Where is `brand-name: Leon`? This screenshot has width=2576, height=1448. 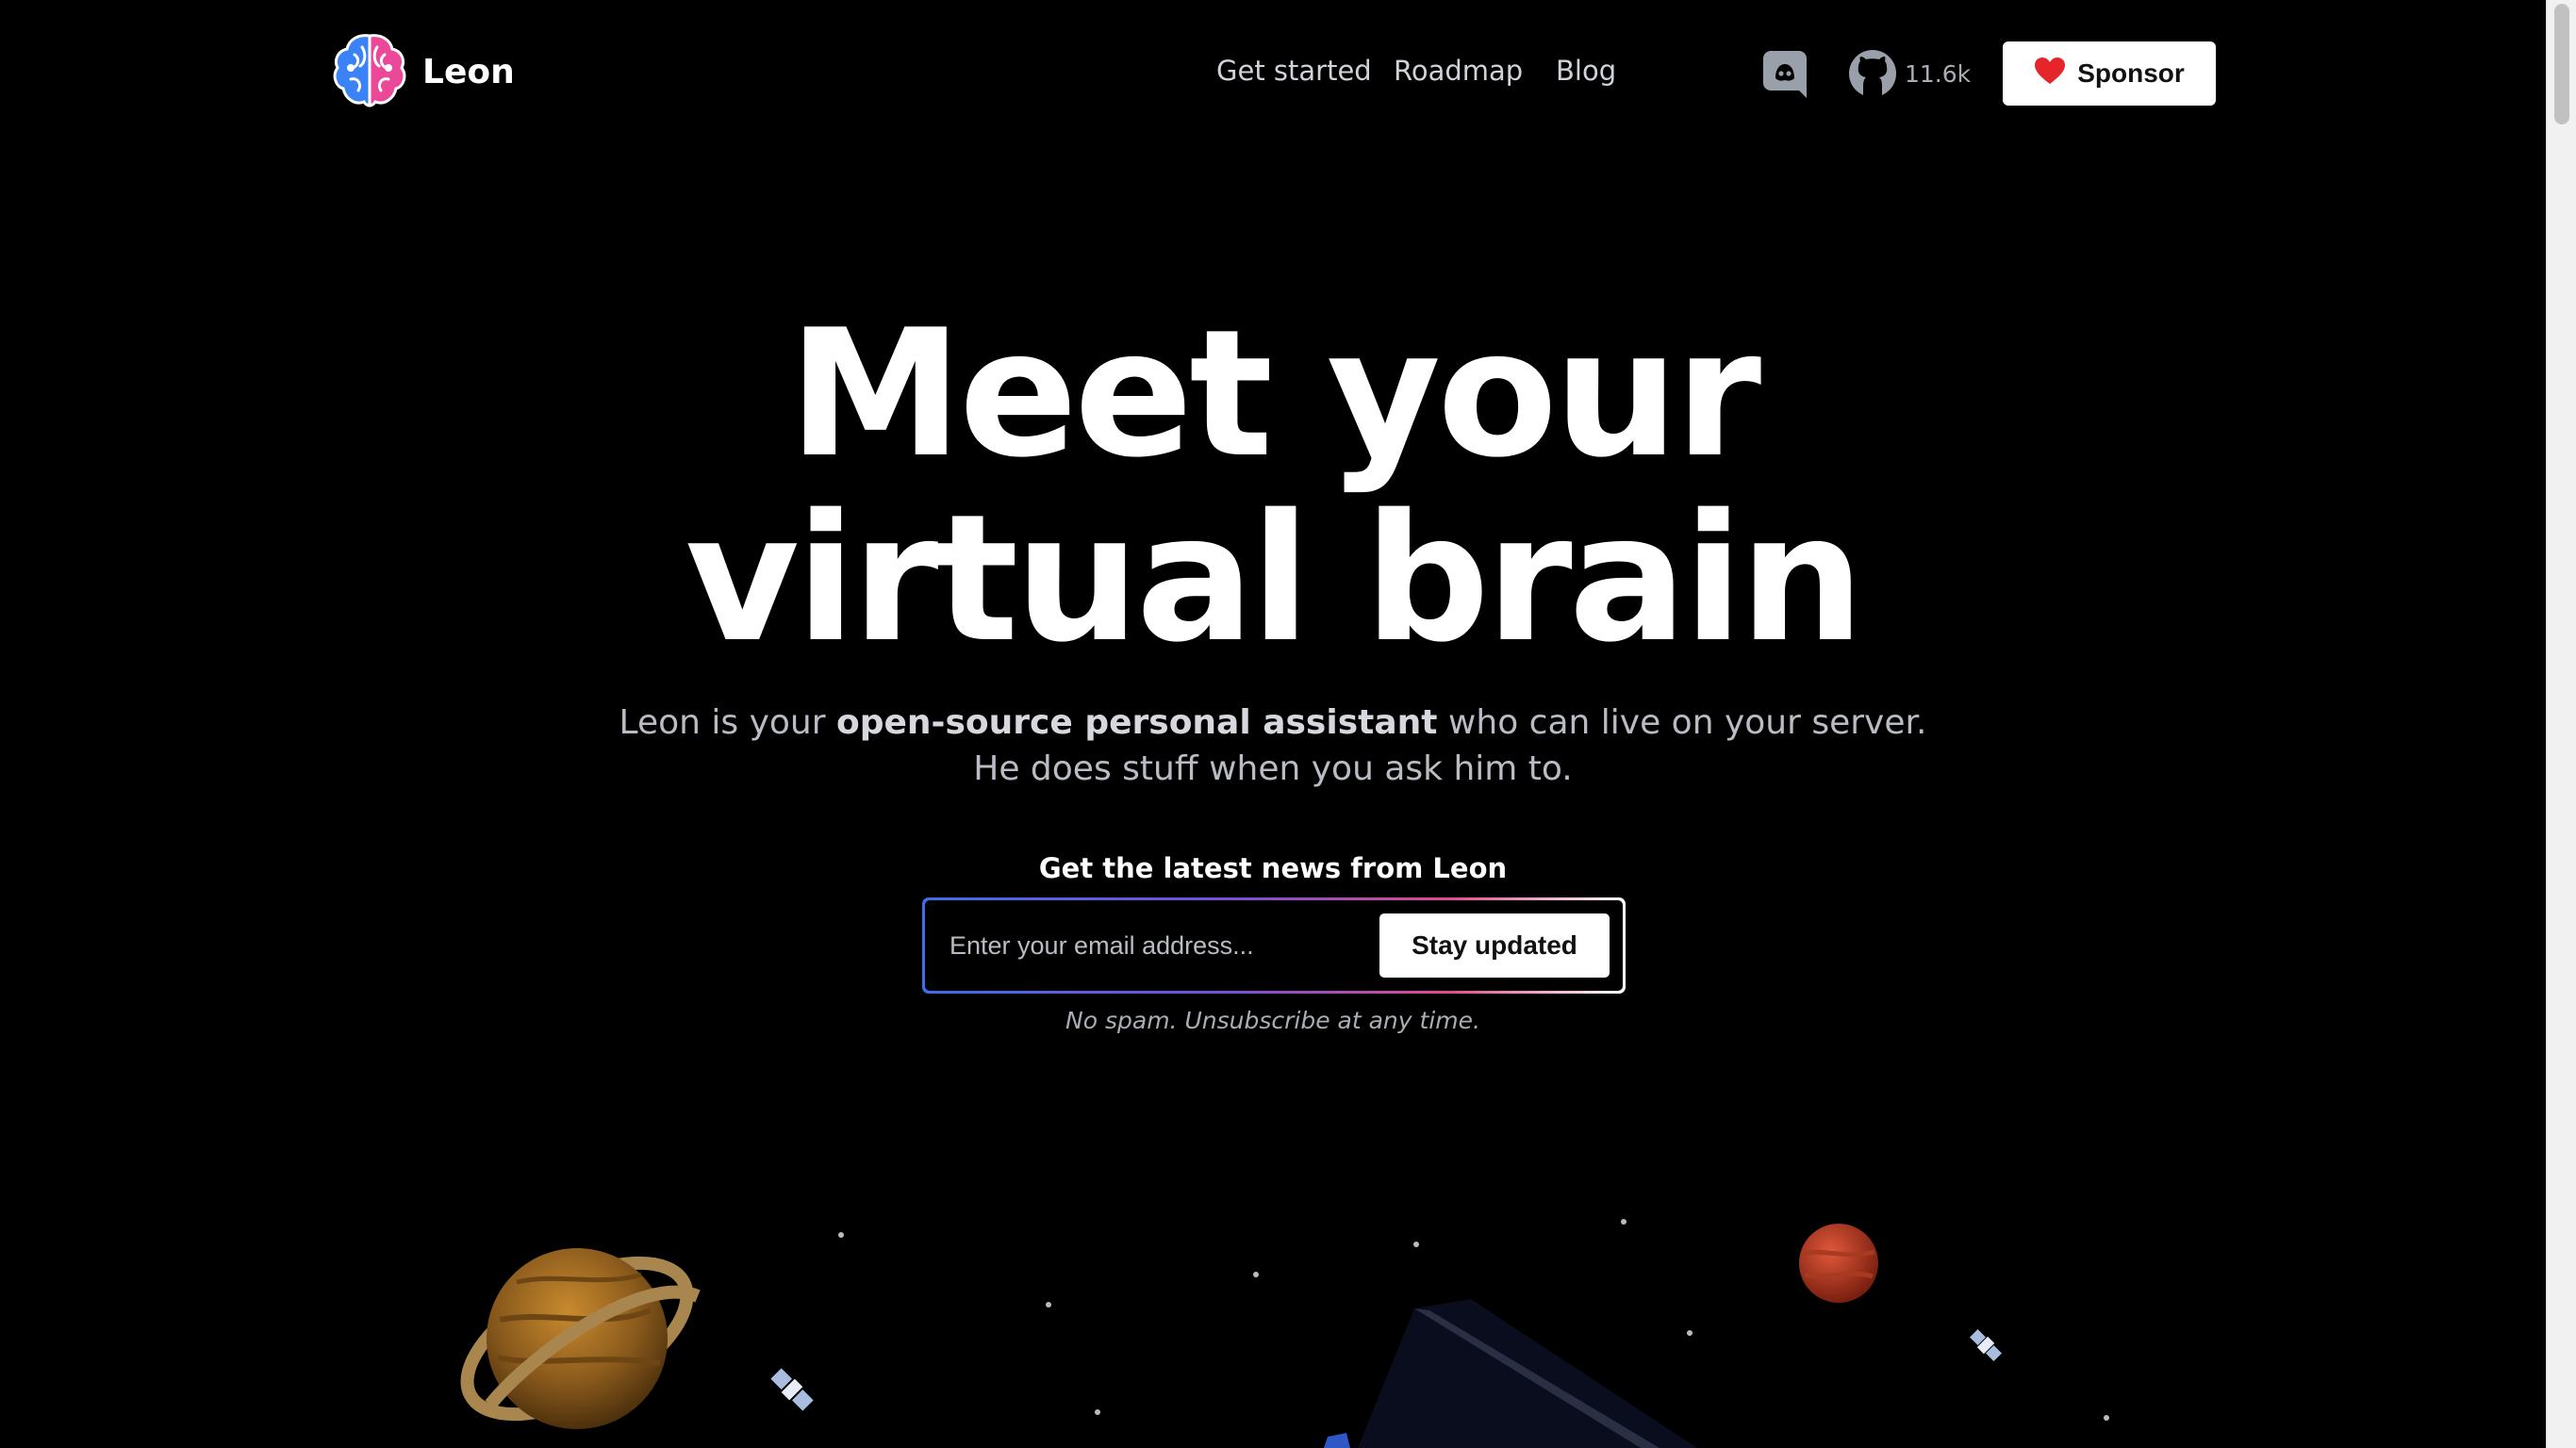 brand-name: Leon is located at coordinates (468, 71).